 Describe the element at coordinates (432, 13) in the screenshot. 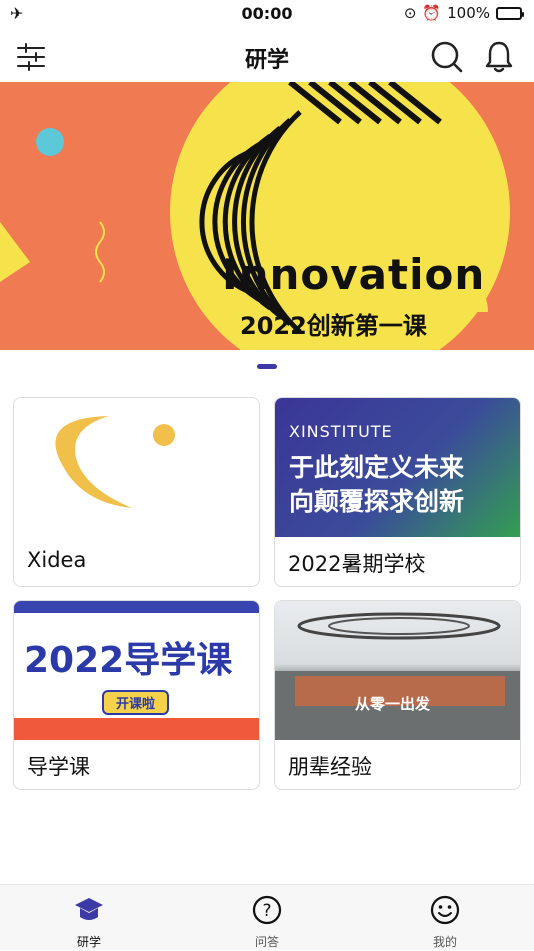

I see `alarm-icon: ⏰` at that location.